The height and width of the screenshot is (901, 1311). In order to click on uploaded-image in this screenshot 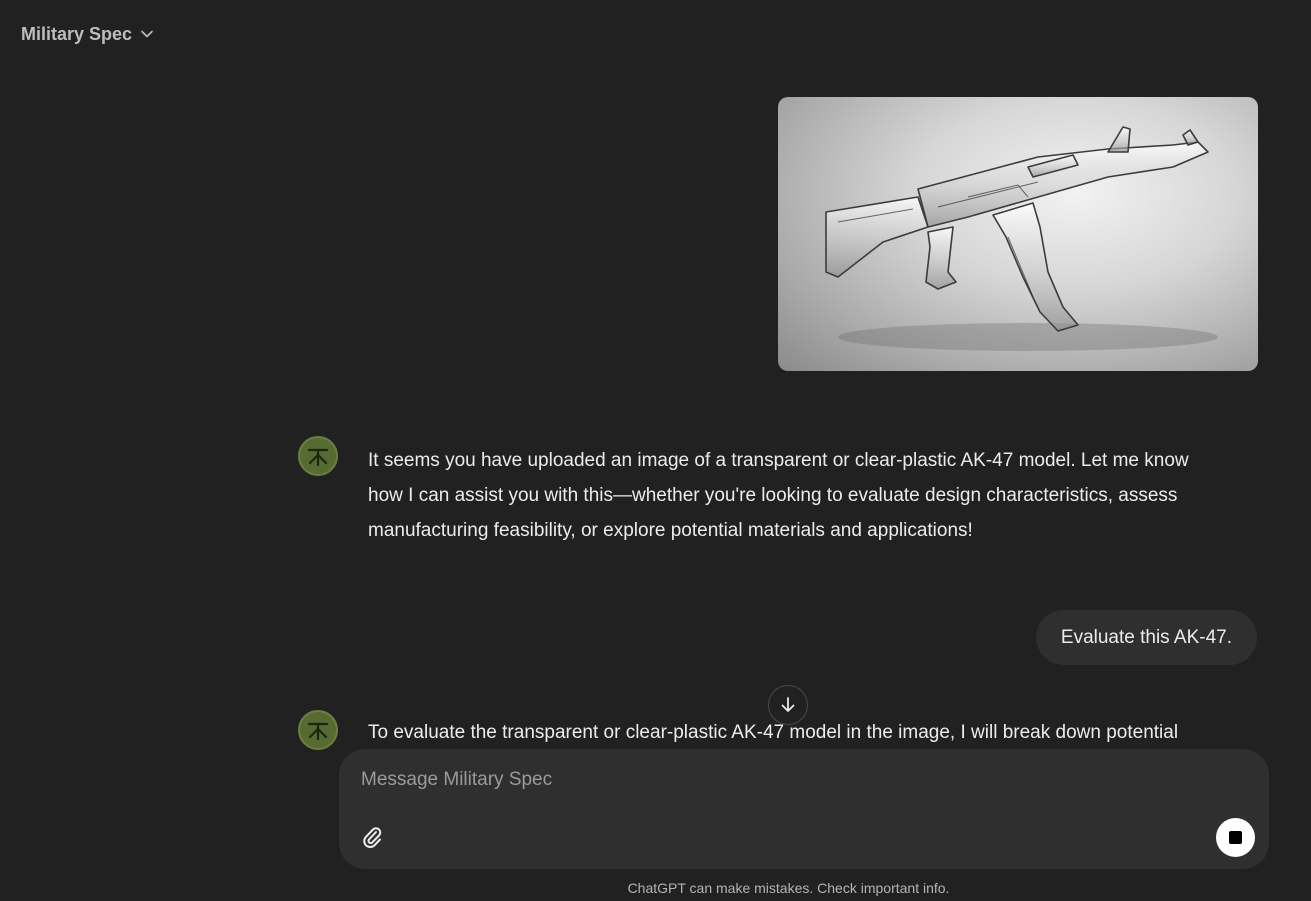, I will do `click(1018, 234)`.